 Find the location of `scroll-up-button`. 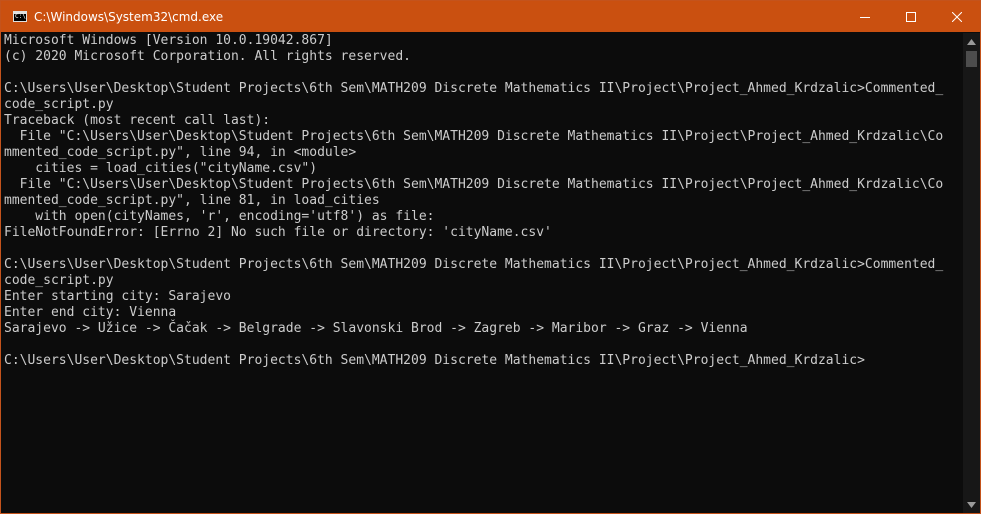

scroll-up-button is located at coordinates (971, 41).